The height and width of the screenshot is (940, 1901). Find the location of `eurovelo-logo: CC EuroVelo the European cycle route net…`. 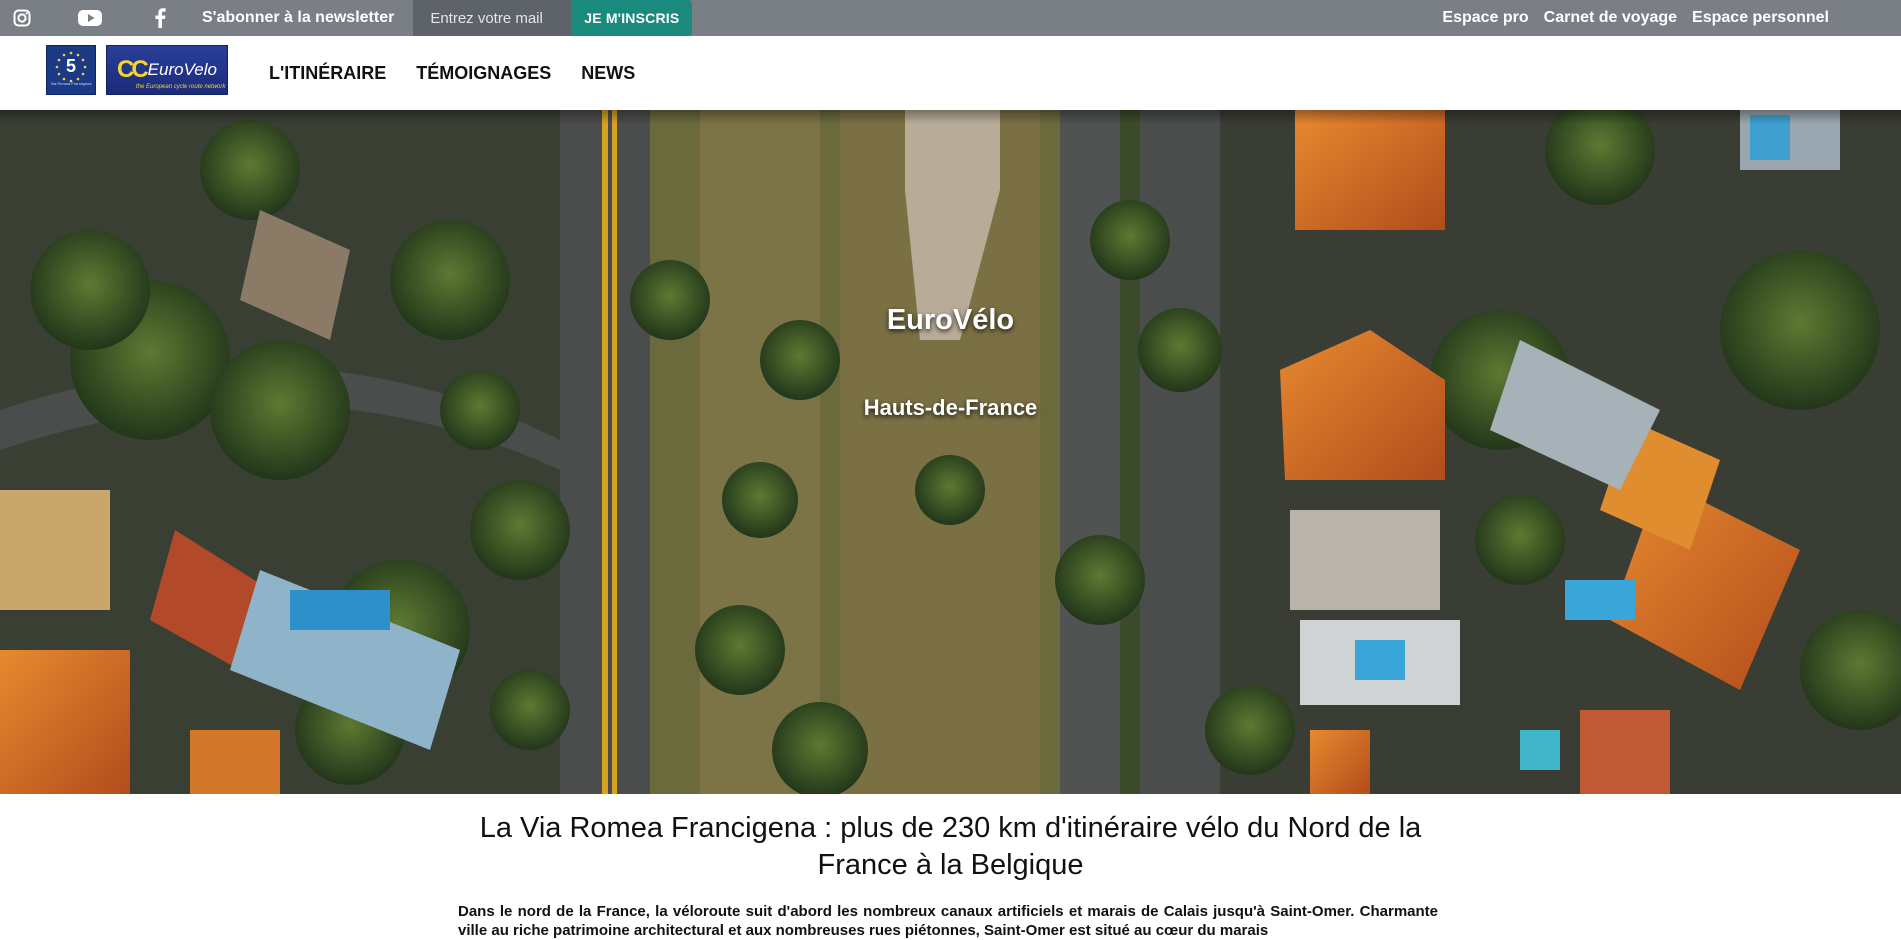

eurovelo-logo: CC EuroVelo the European cycle route net… is located at coordinates (167, 70).